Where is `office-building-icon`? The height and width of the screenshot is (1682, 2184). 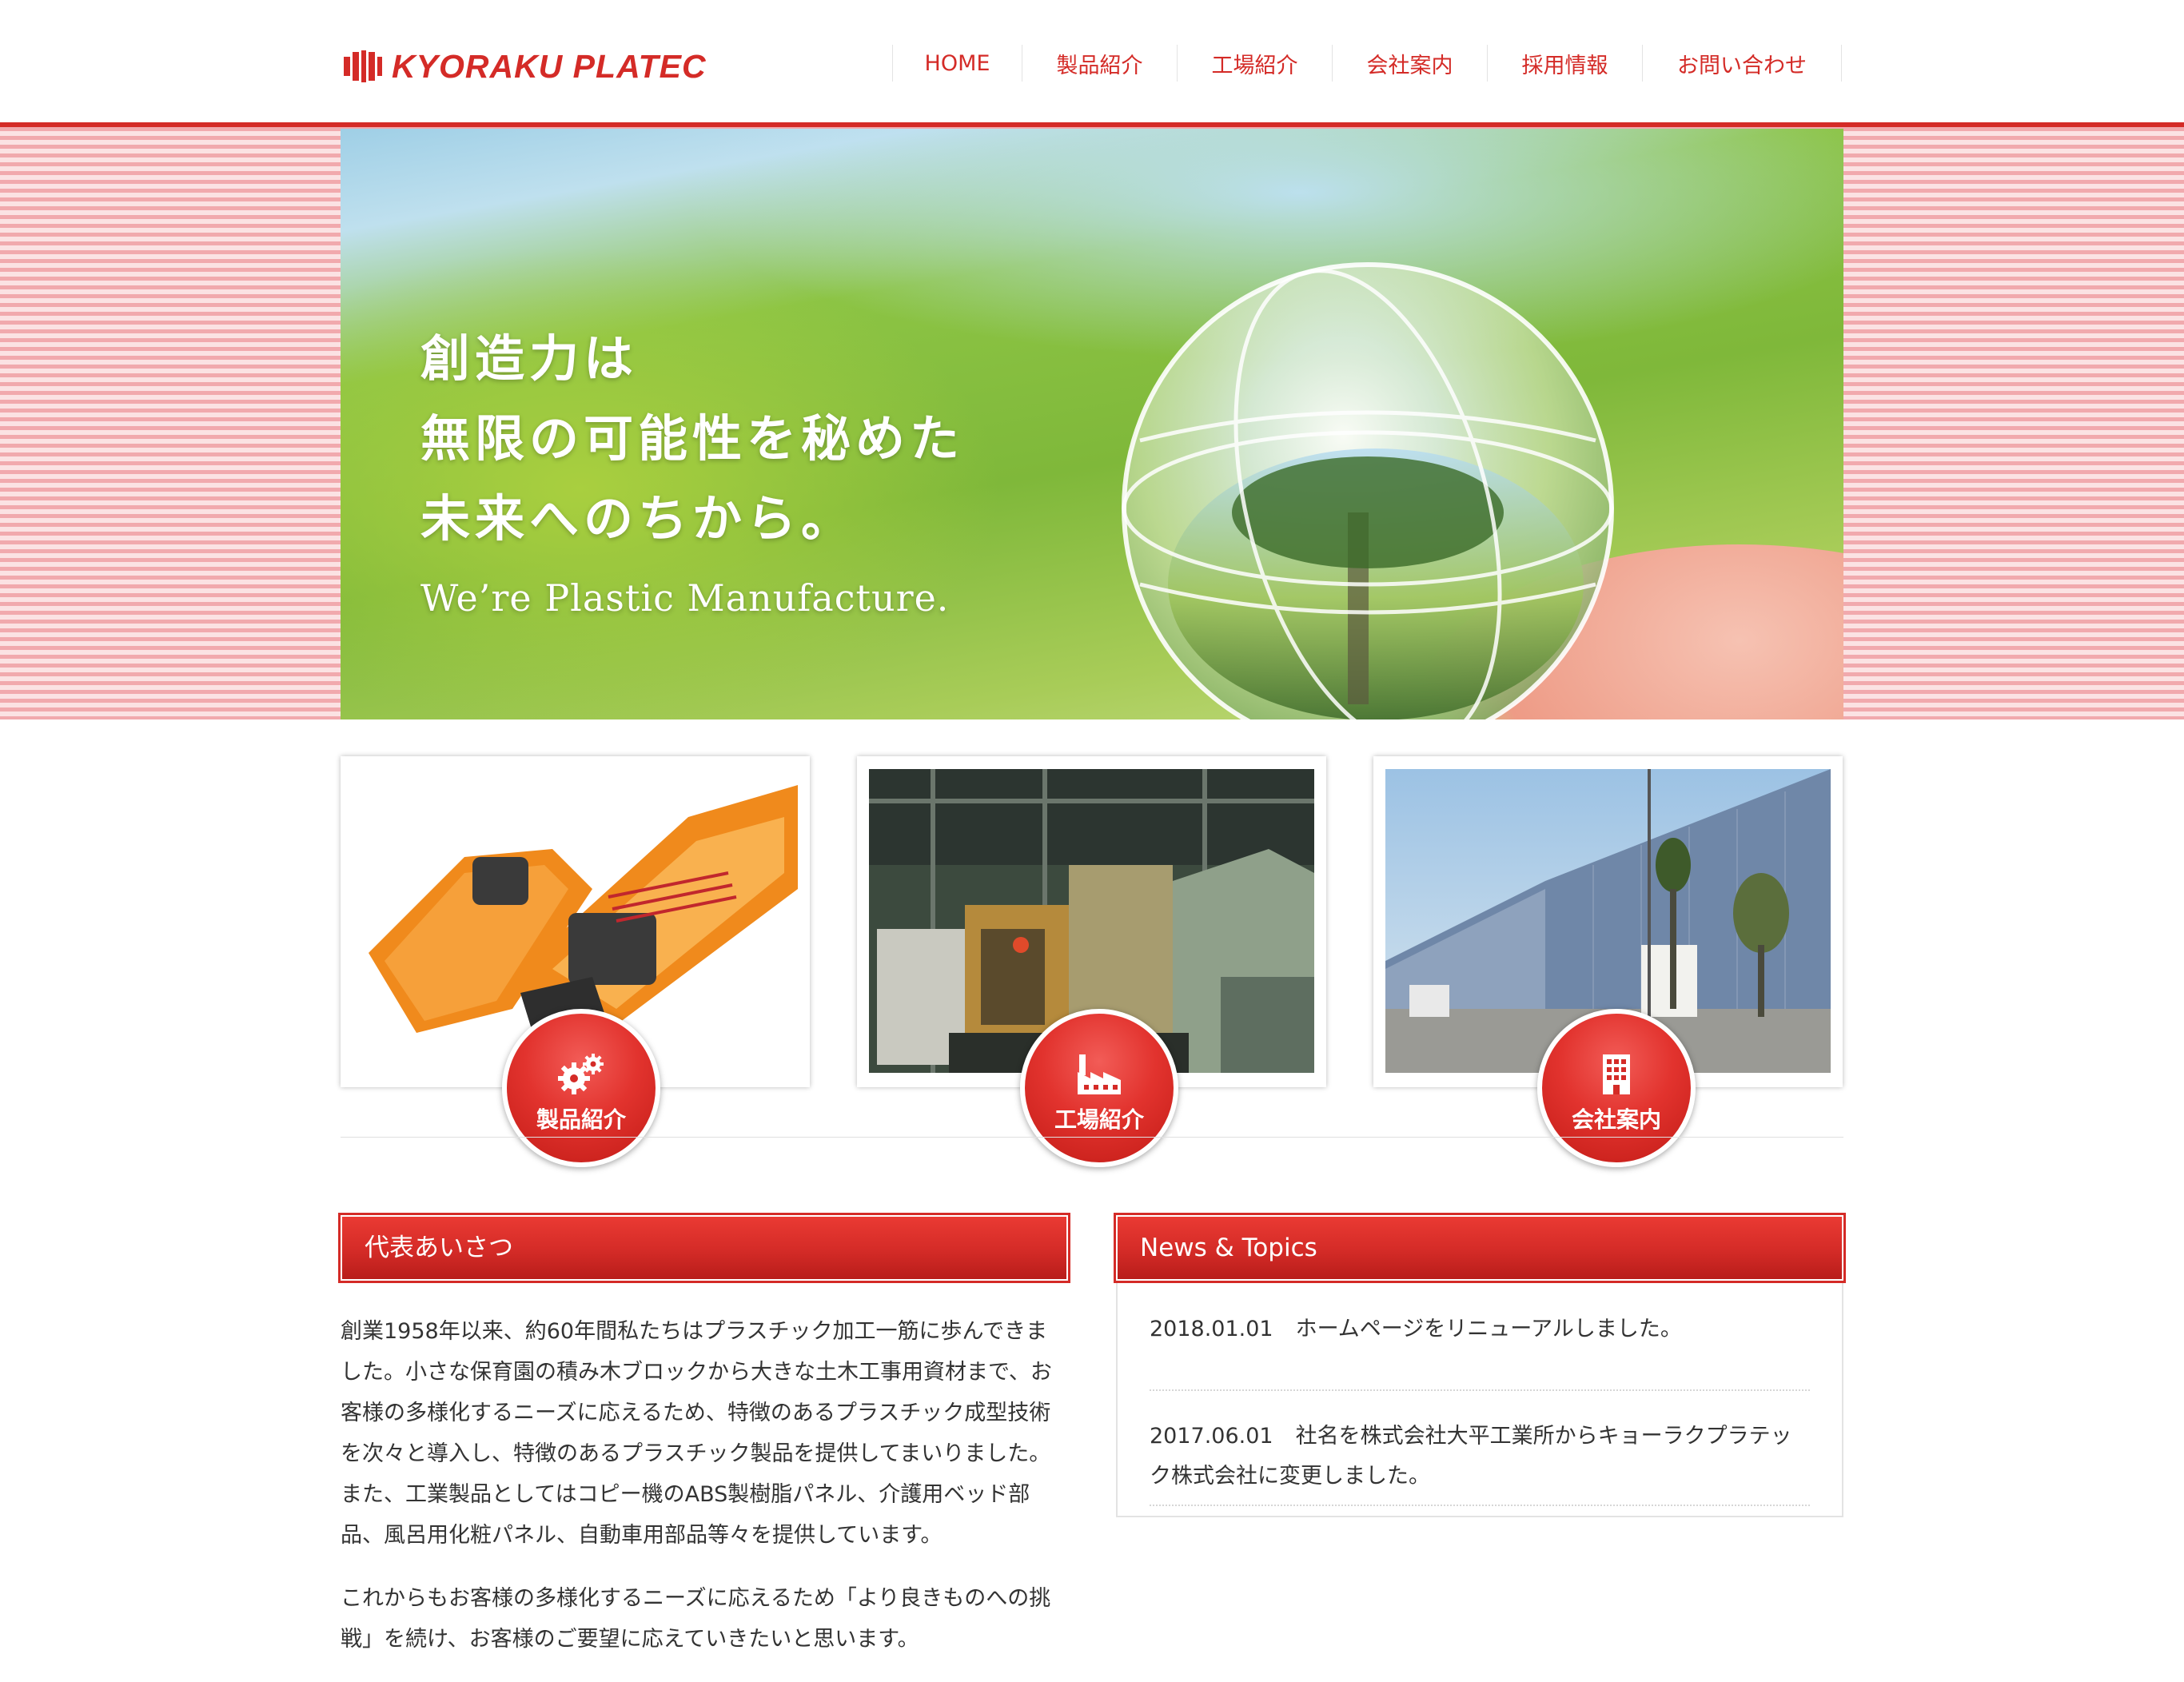
office-building-icon is located at coordinates (1616, 1074).